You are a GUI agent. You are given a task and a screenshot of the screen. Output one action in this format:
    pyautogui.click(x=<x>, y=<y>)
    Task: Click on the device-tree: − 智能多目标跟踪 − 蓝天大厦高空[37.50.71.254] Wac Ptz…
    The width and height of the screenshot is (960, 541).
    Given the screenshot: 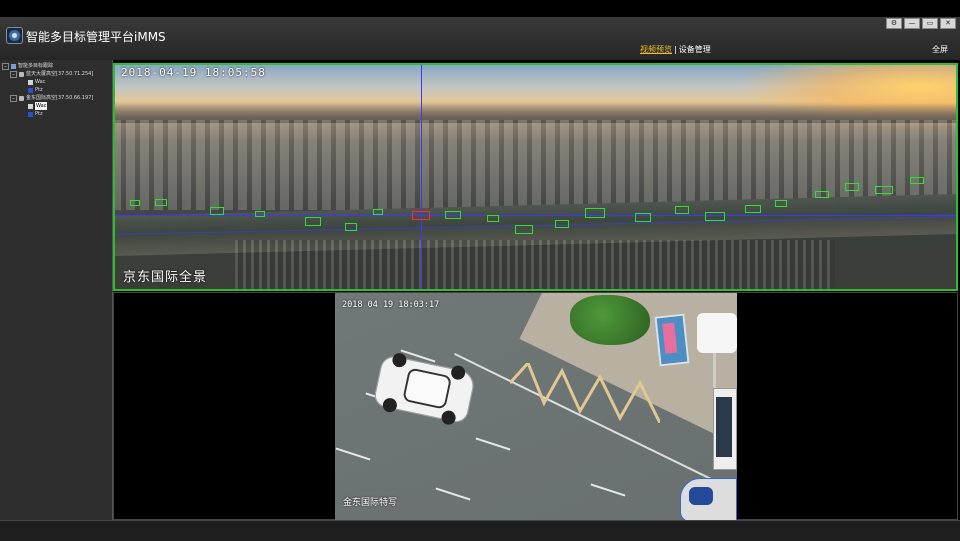 What is the action you would take?
    pyautogui.click(x=47, y=90)
    